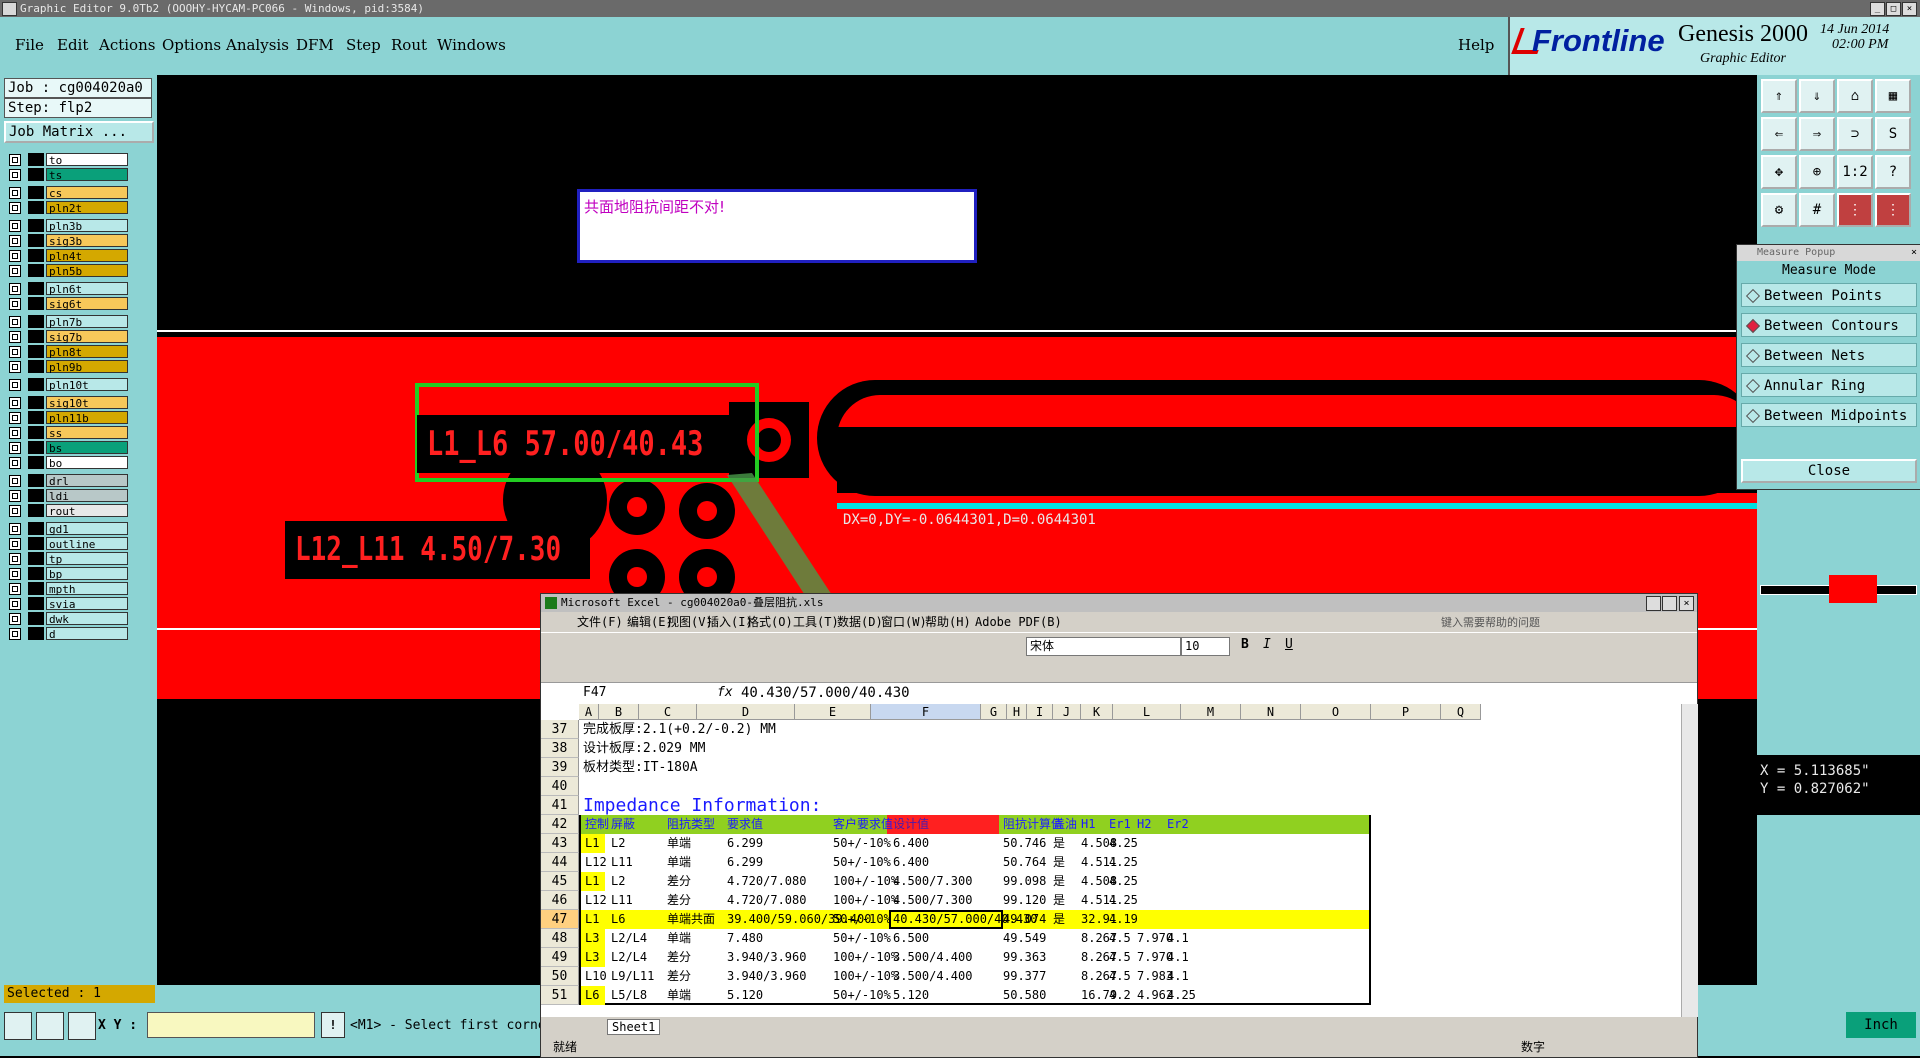  Describe the element at coordinates (825, 693) in the screenshot. I see `formula-input: 40.430/57.000/40.430` at that location.